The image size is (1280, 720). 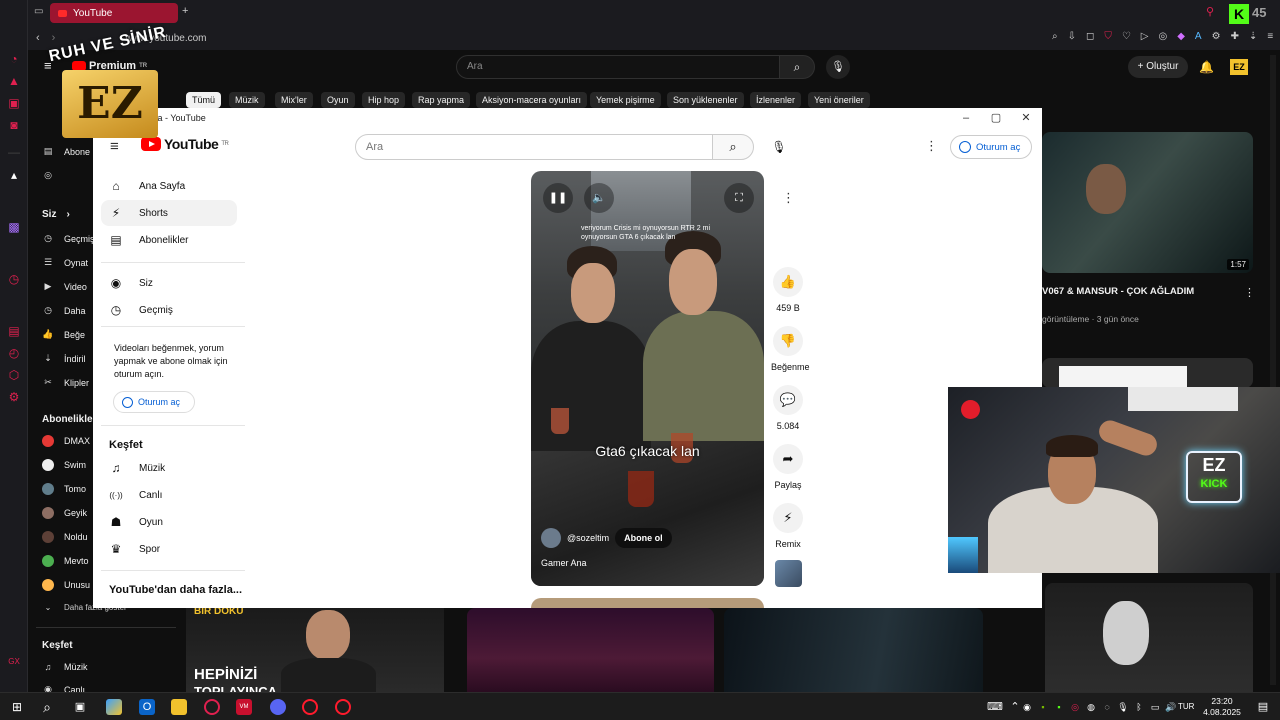 What do you see at coordinates (169, 240) in the screenshot?
I see `guide-item-abonelikler: ▤ Abonelikler` at bounding box center [169, 240].